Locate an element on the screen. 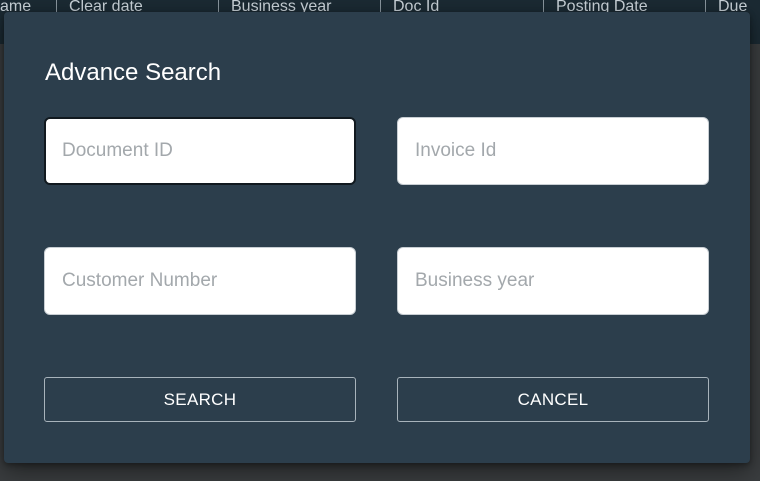 This screenshot has height=481, width=760. customer-number-input is located at coordinates (200, 281).